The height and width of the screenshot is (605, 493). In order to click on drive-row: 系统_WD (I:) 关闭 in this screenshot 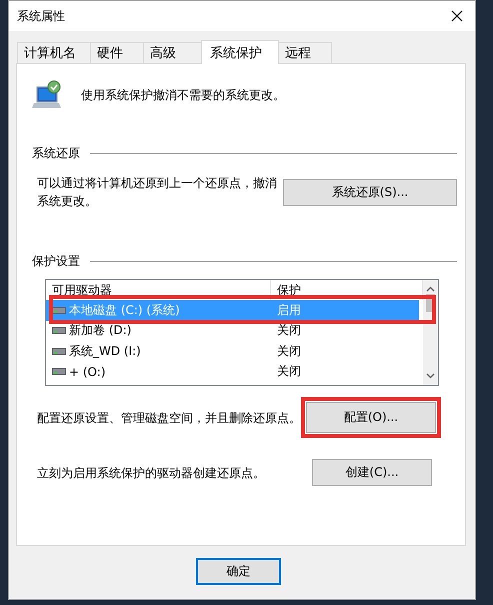, I will do `click(232, 351)`.